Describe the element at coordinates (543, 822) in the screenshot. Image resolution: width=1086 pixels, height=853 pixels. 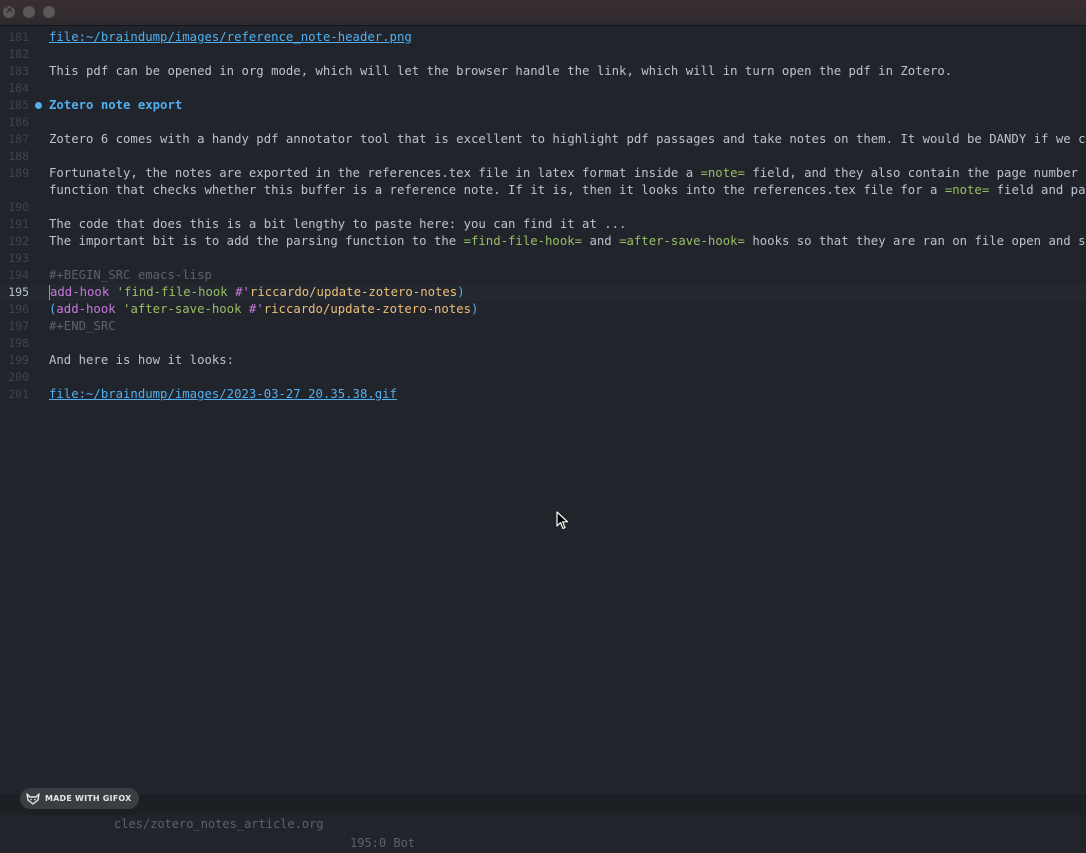
I see `modeline: cles/zotero_notes_article.org 195:0 Bot` at that location.